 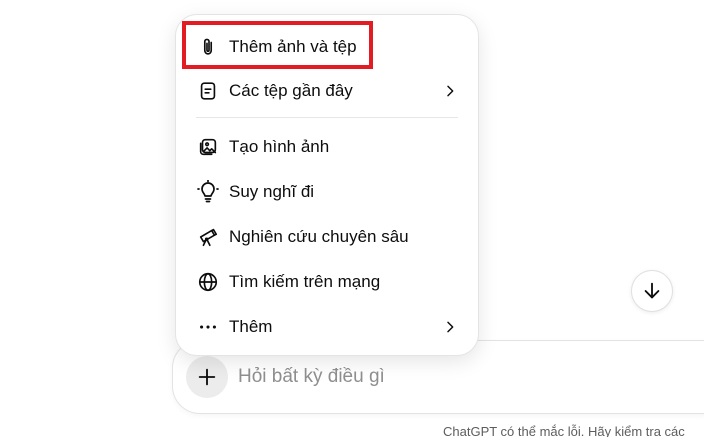 I want to click on attach-plus-button, so click(x=207, y=377).